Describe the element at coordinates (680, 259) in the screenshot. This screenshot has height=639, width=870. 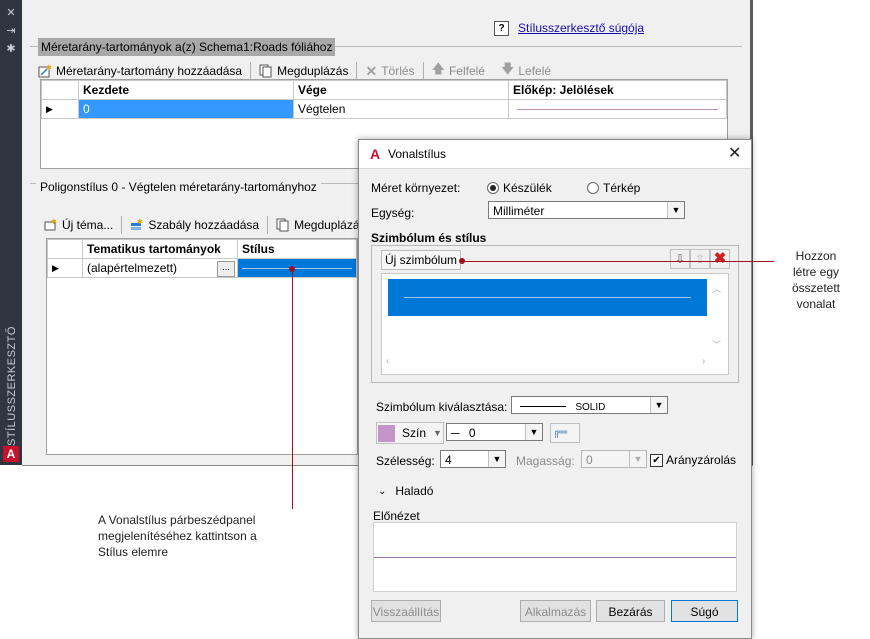
I see `move-down-icon: ⇩` at that location.